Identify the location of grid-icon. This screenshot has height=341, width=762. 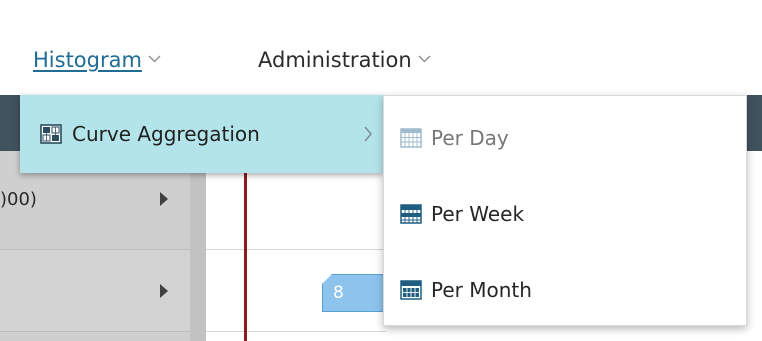
(51, 134).